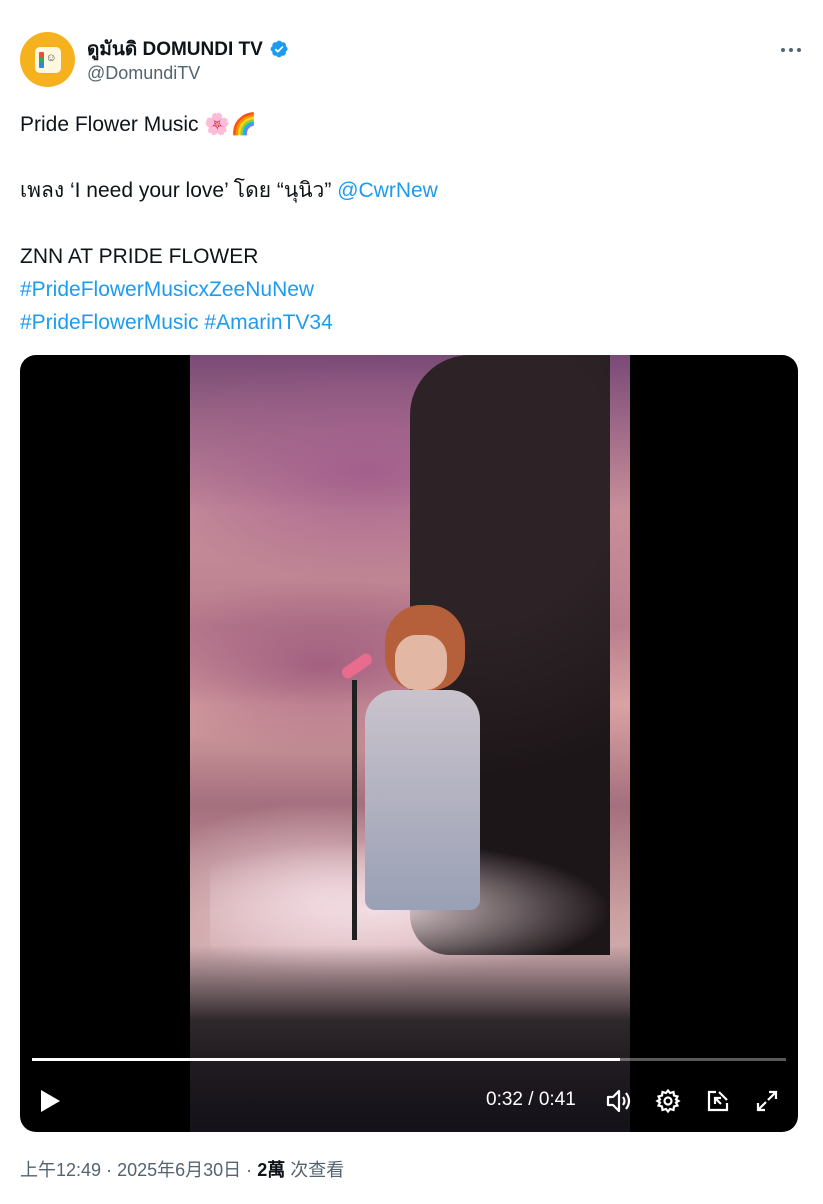  I want to click on user-handle: @DomundiTV, so click(143, 73).